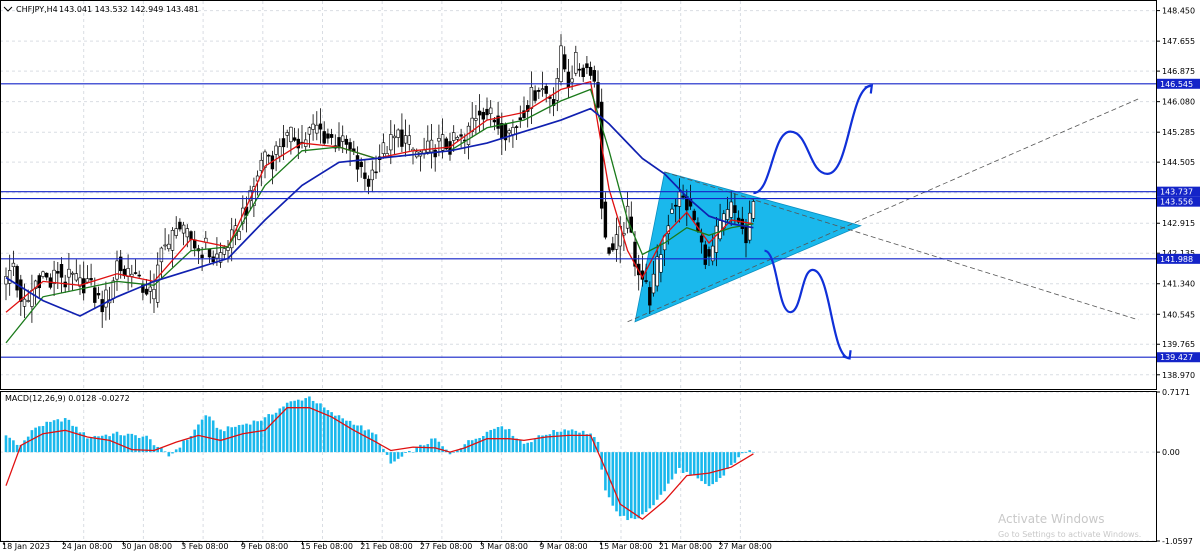 This screenshot has width=1200, height=552. I want to click on price-tick-label: 146.875, so click(1178, 71).